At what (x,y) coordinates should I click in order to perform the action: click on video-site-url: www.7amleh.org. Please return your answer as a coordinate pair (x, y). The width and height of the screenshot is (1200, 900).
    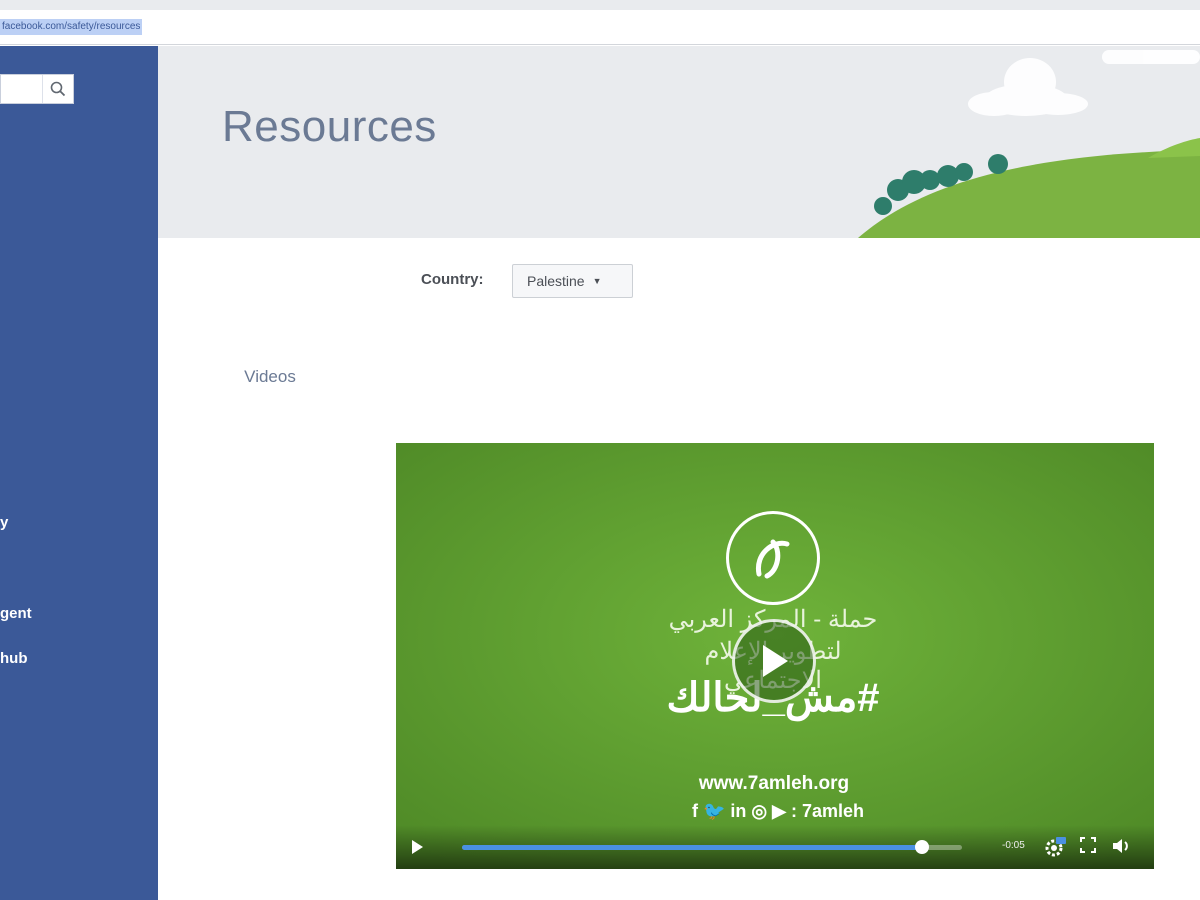
    Looking at the image, I should click on (774, 783).